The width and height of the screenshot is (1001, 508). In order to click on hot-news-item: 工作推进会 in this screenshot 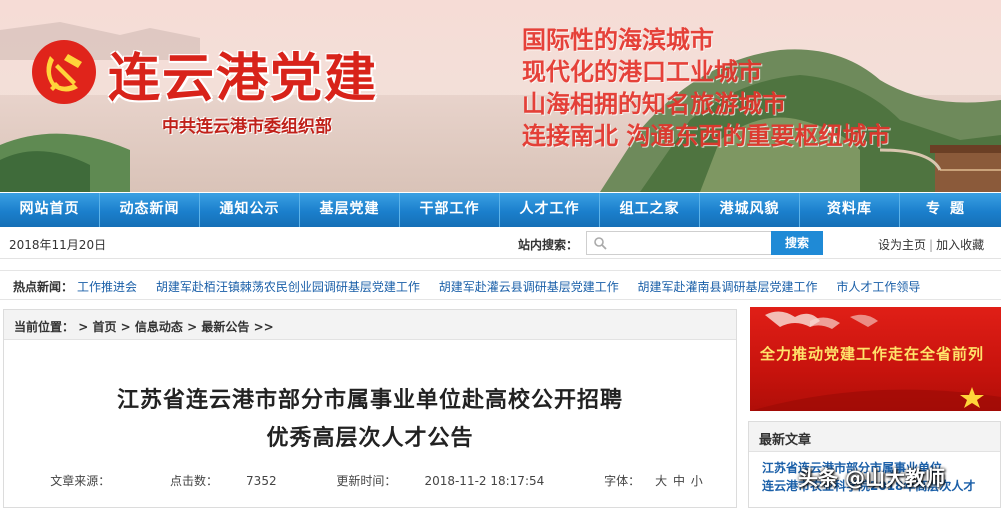, I will do `click(107, 287)`.